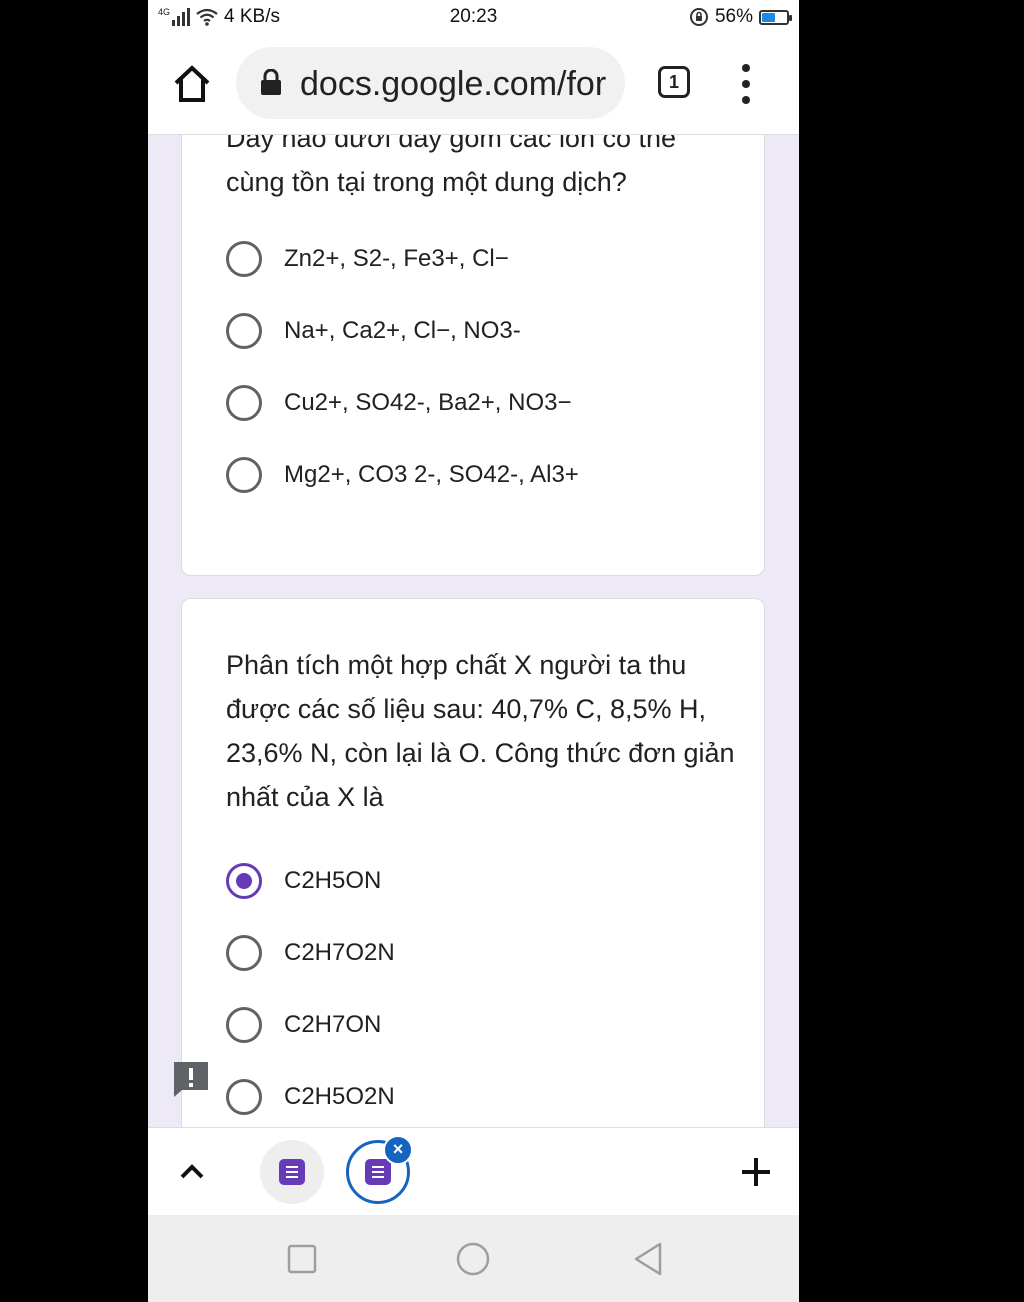  Describe the element at coordinates (333, 1024) in the screenshot. I see `option-label: C2H7ON` at that location.